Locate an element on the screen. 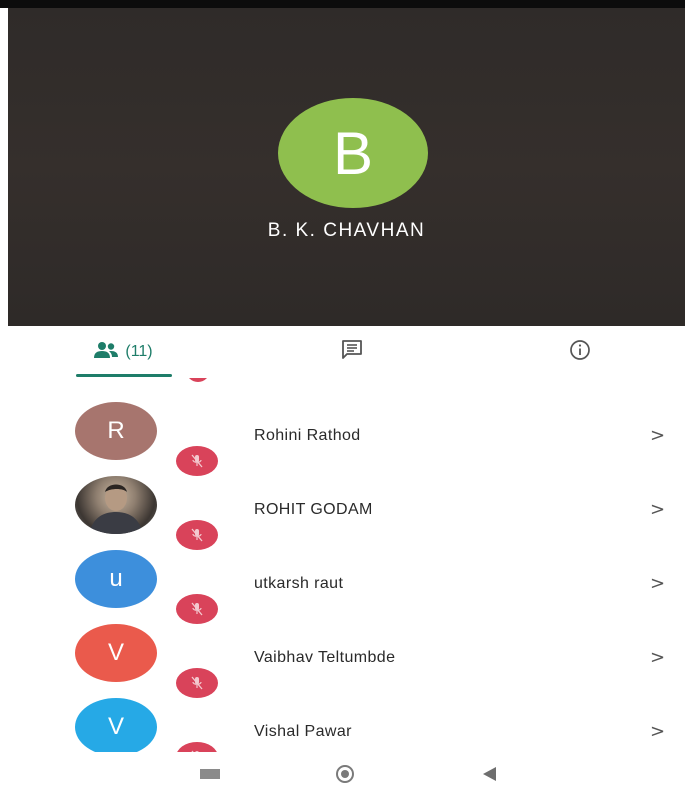  participant-row: R Rohini Rathod > is located at coordinates (342, 434).